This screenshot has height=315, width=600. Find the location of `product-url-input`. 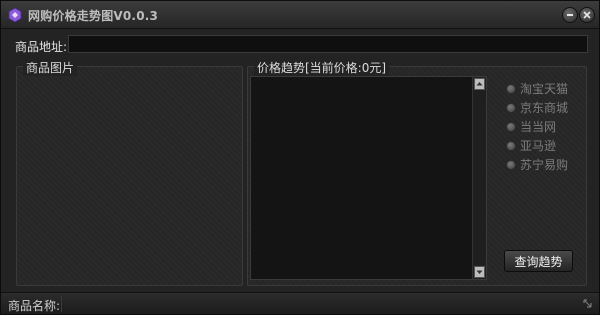

product-url-input is located at coordinates (328, 44).